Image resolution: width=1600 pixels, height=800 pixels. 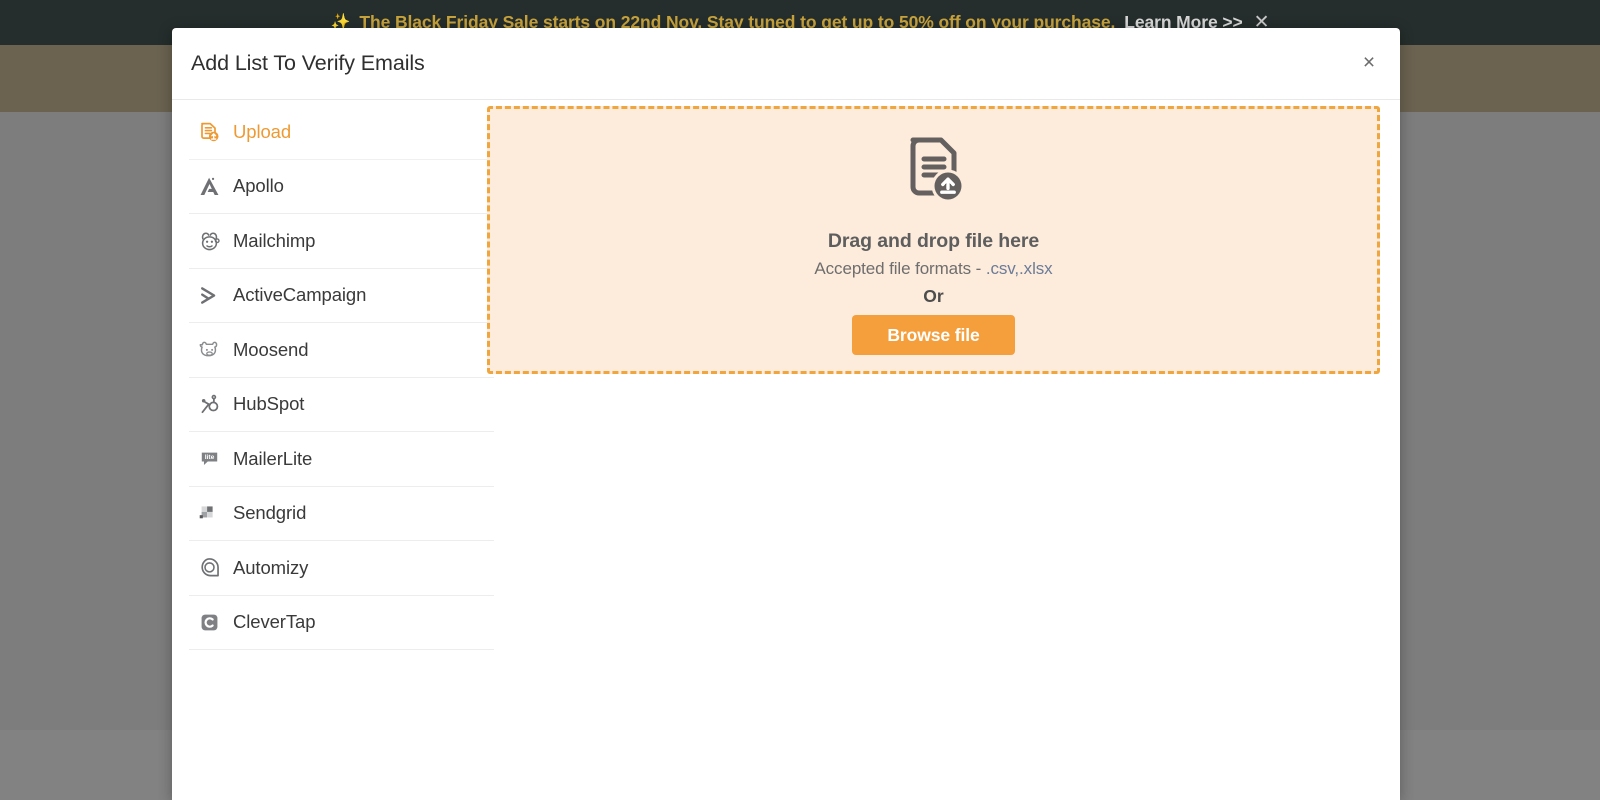 I want to click on dropzone-title: Drag and drop file here, so click(x=933, y=241).